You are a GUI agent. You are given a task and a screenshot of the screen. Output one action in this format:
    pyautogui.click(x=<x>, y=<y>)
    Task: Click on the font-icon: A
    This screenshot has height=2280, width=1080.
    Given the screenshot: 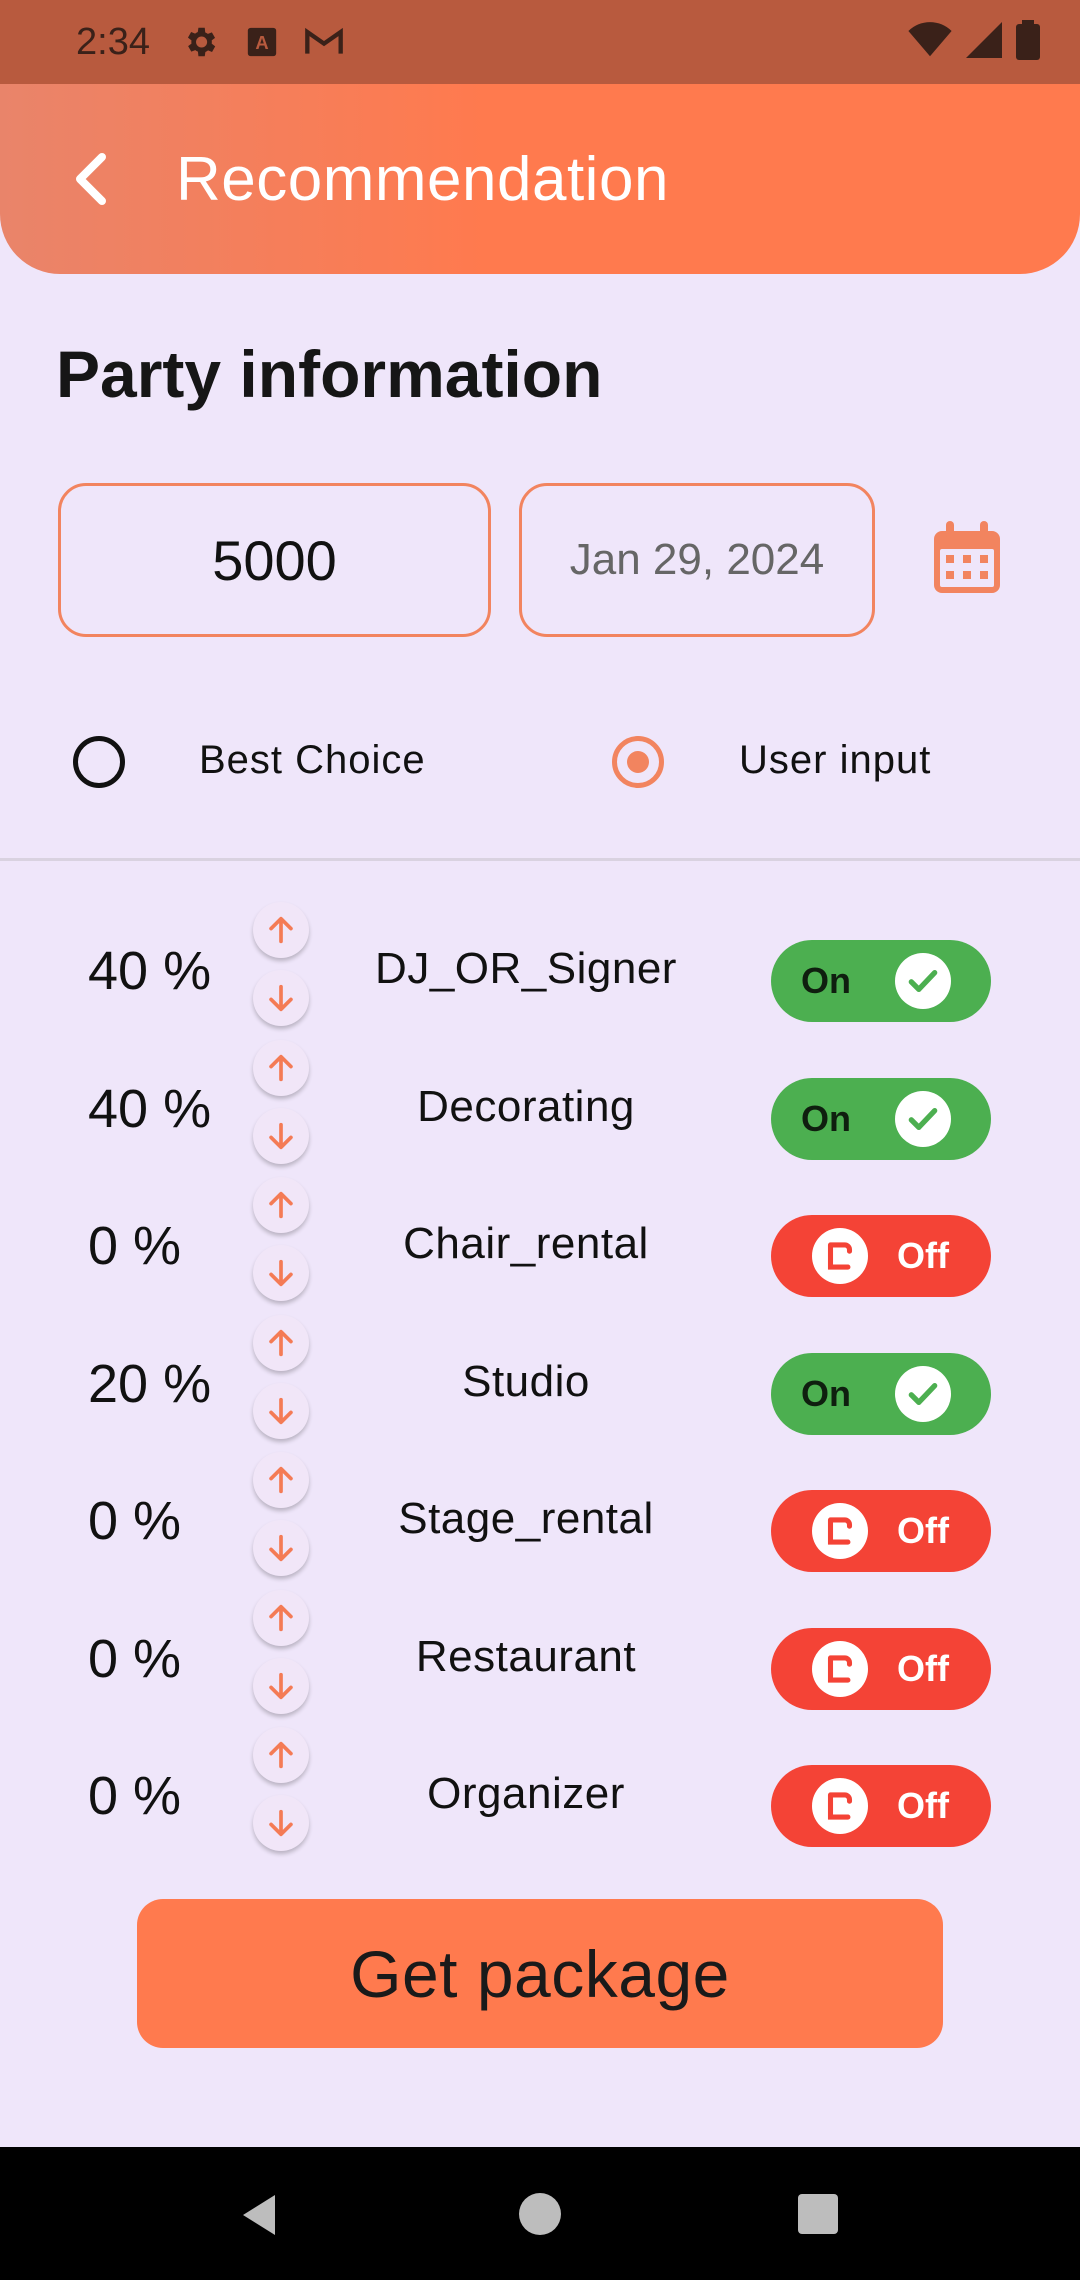 What is the action you would take?
    pyautogui.click(x=262, y=42)
    